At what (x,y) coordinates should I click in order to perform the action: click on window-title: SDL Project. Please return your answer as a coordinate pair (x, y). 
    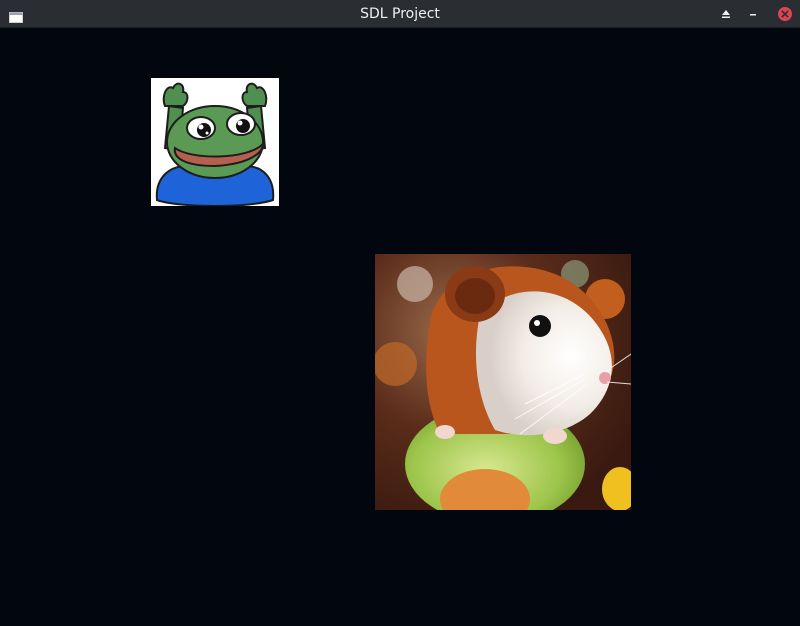
    Looking at the image, I should click on (400, 14).